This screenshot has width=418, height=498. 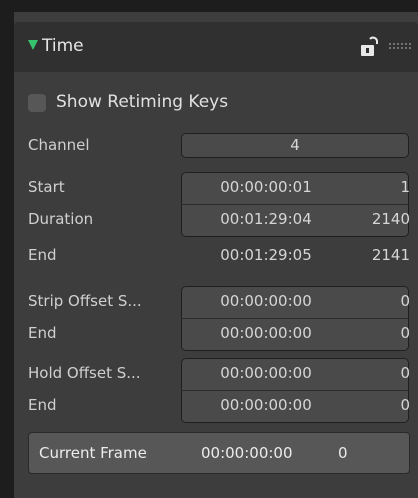 What do you see at coordinates (266, 301) in the screenshot?
I see `strip-offset-start-timecode: 00:00:00:00` at bounding box center [266, 301].